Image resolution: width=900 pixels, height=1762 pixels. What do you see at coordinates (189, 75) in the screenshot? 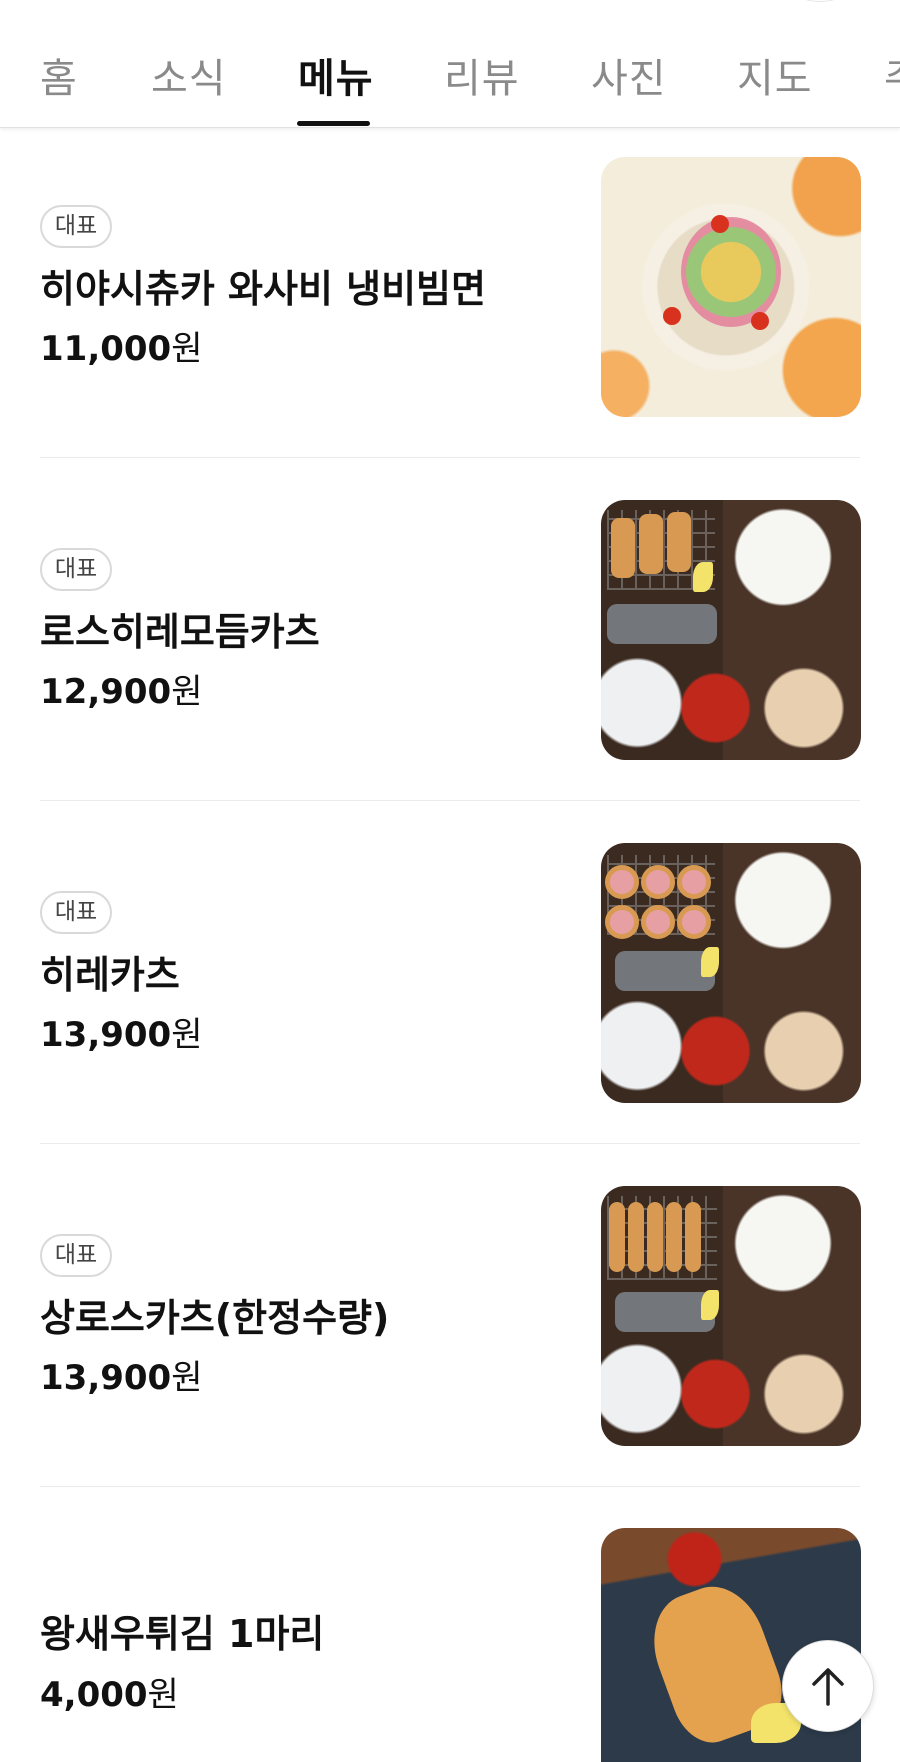
I see `tab-news: 소식` at bounding box center [189, 75].